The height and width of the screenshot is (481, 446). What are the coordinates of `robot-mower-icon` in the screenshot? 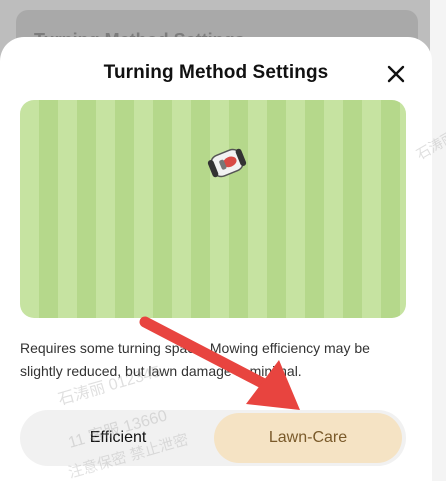 It's located at (227, 163).